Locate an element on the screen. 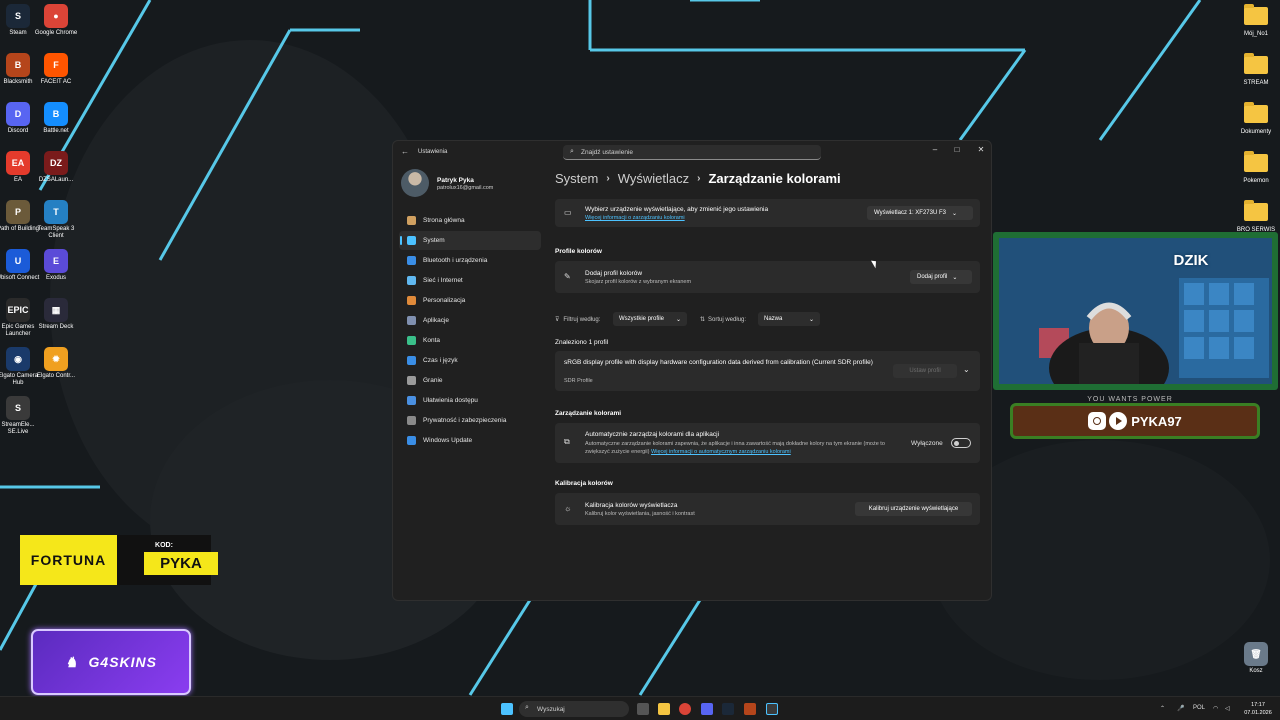  desktop-folder: BRO SERWIS is located at coordinates (1256, 217).